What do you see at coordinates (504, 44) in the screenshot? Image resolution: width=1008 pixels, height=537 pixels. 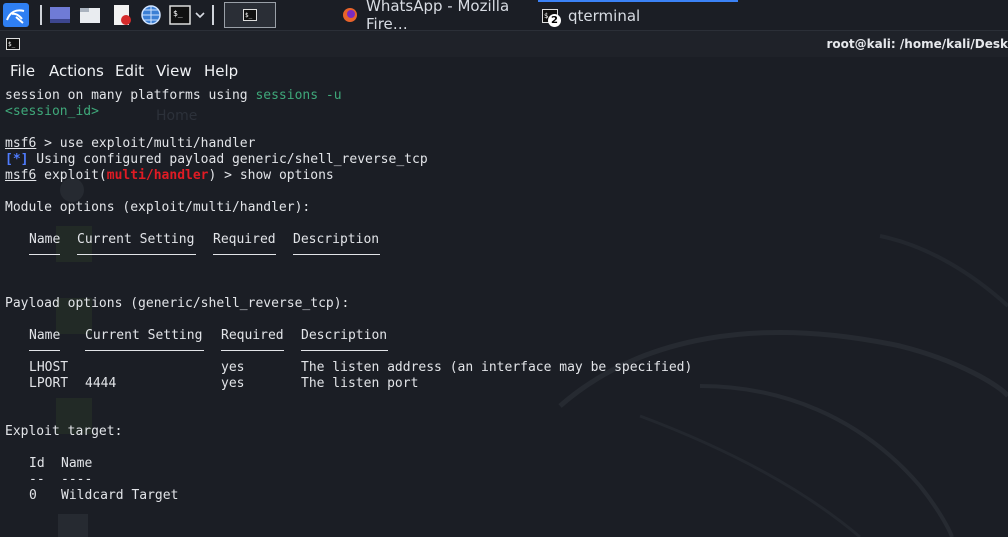 I see `window-titlebar: $_ root@kali: /home/kali/Desk` at bounding box center [504, 44].